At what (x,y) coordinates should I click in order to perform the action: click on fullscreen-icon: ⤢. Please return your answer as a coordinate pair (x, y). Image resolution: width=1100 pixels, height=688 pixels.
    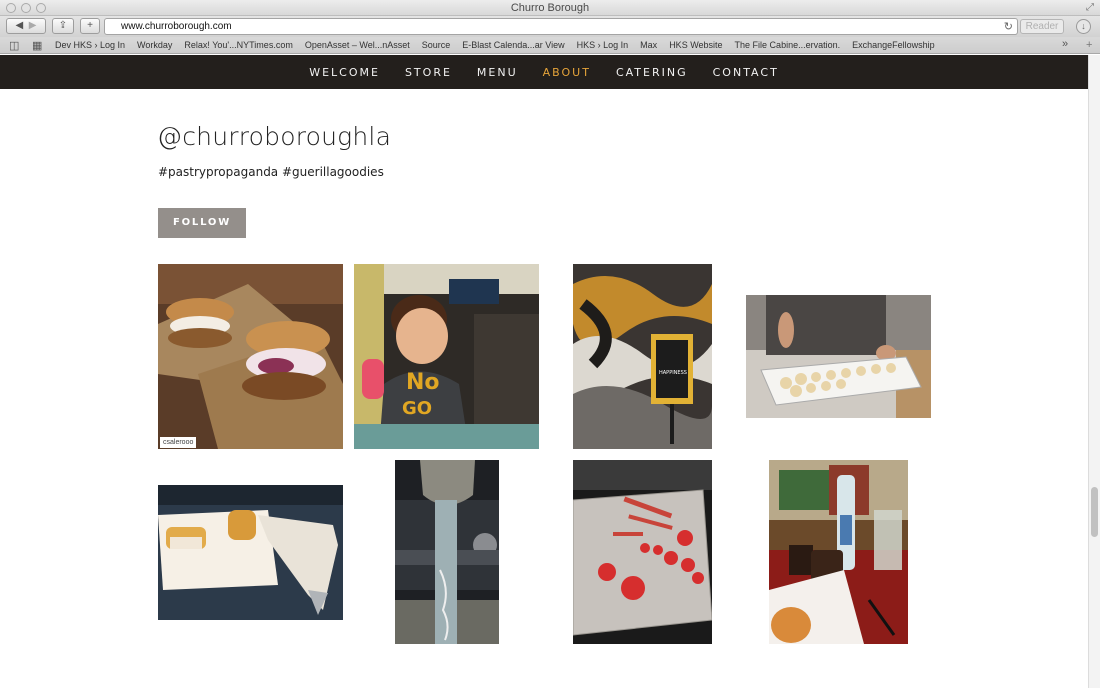
    Looking at the image, I should click on (1090, 7).